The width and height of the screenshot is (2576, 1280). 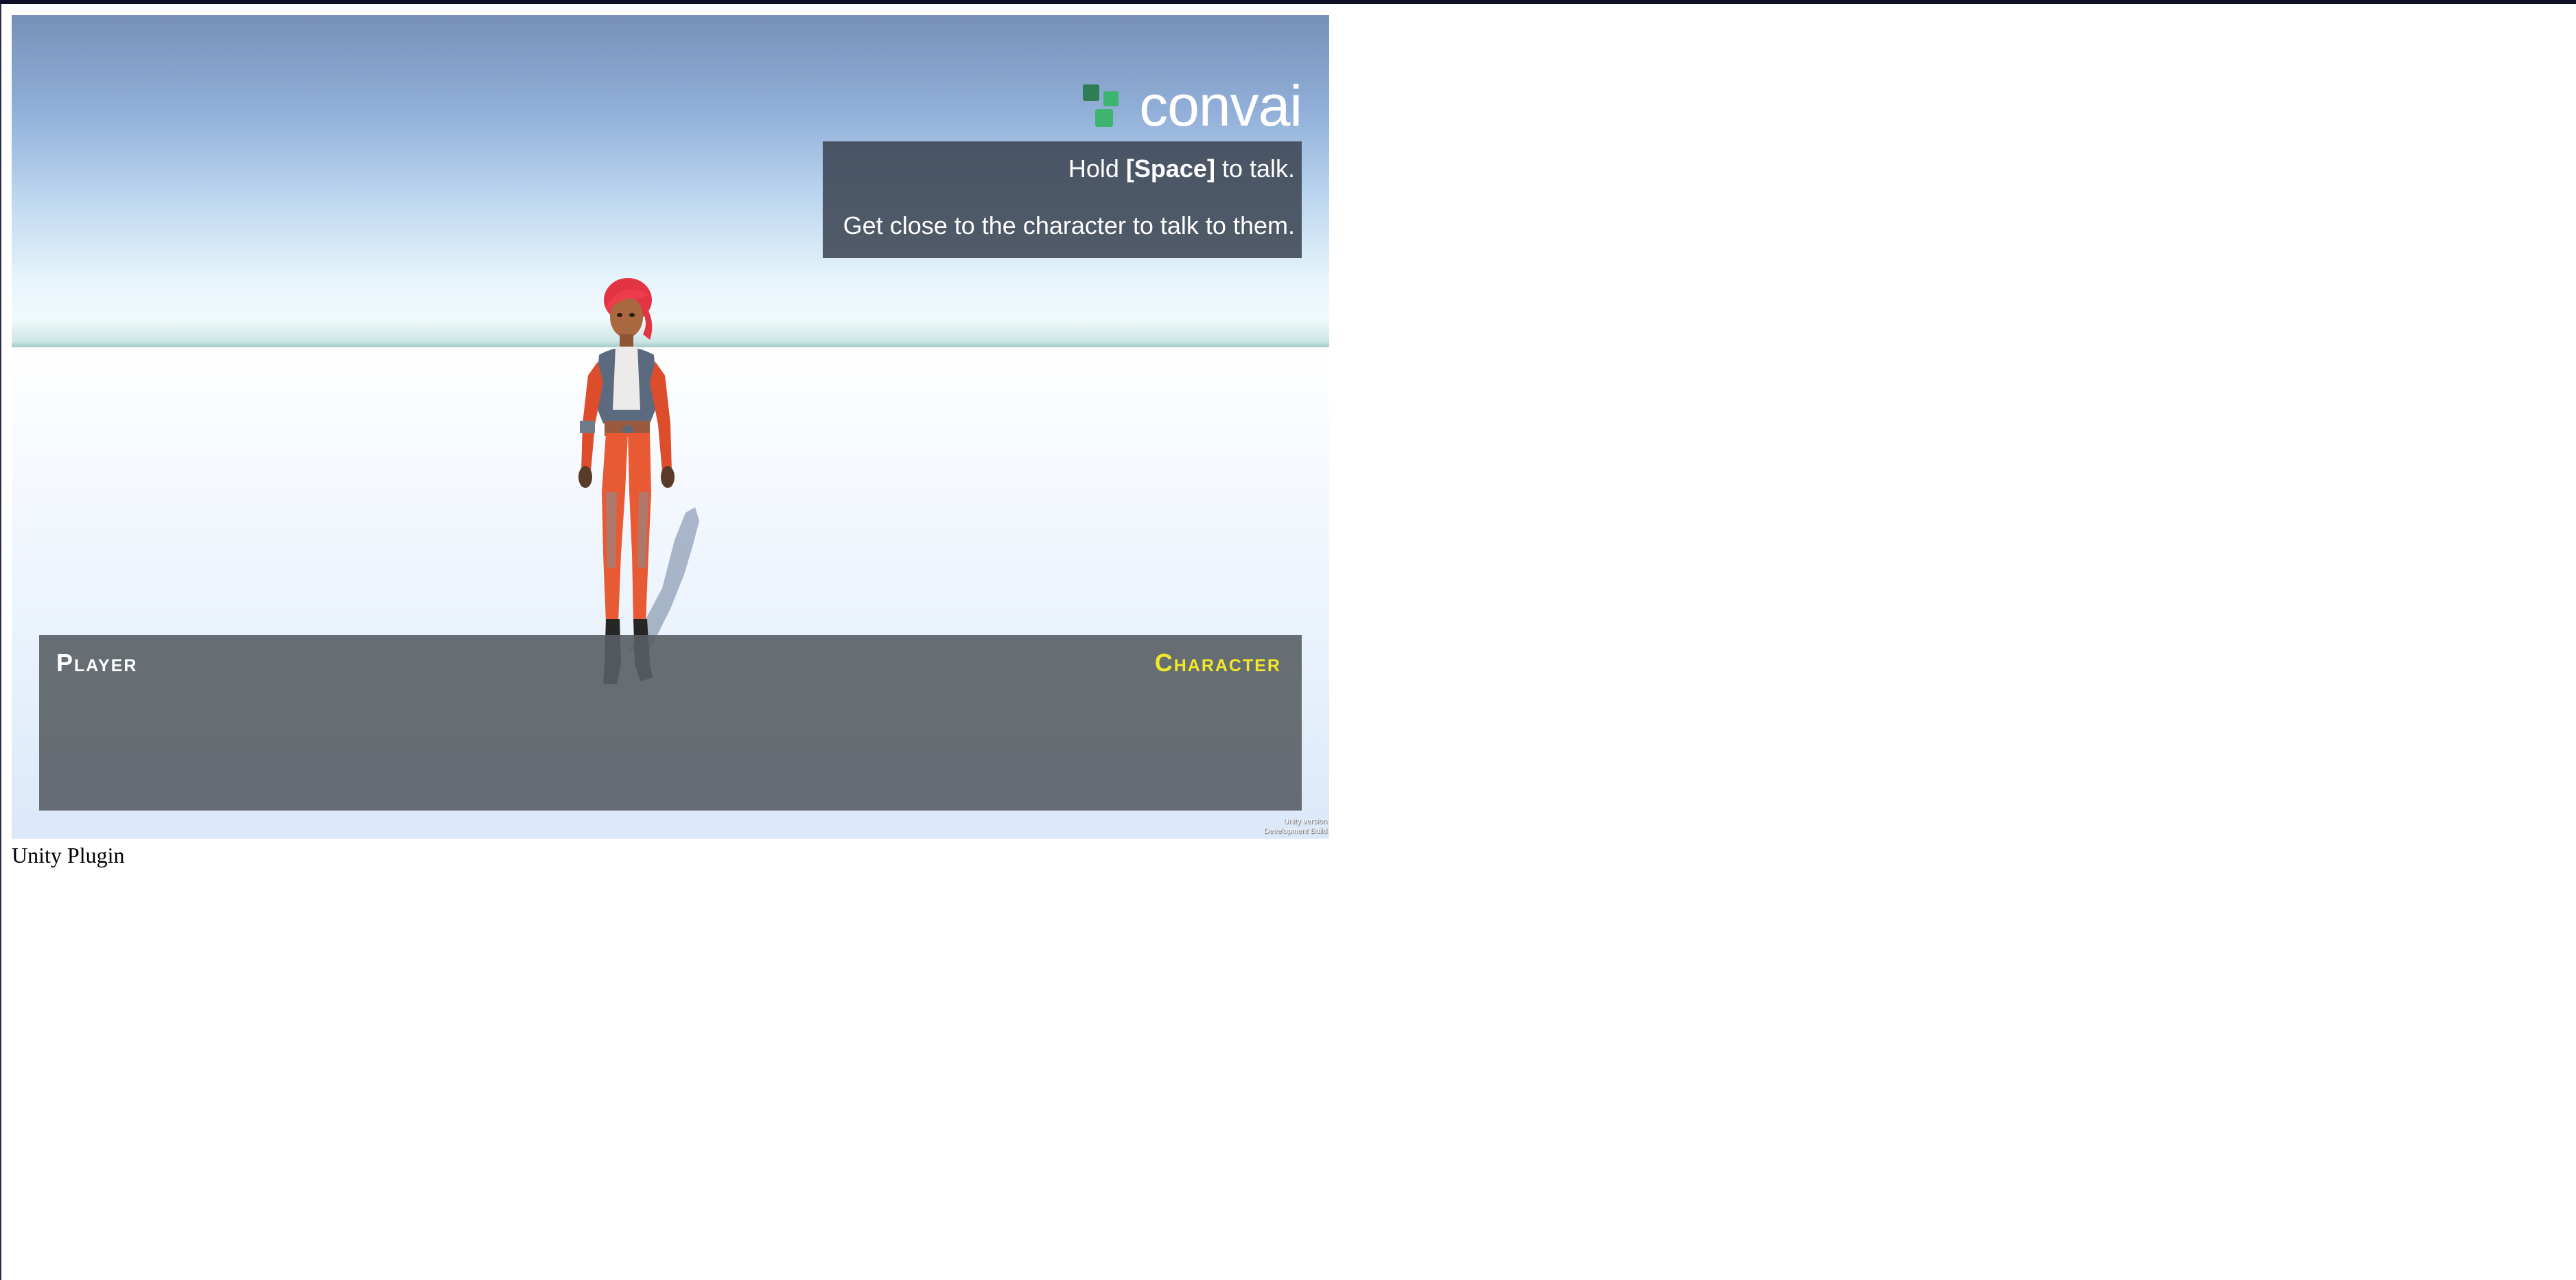 What do you see at coordinates (97, 663) in the screenshot?
I see `player-speaker-label: Player` at bounding box center [97, 663].